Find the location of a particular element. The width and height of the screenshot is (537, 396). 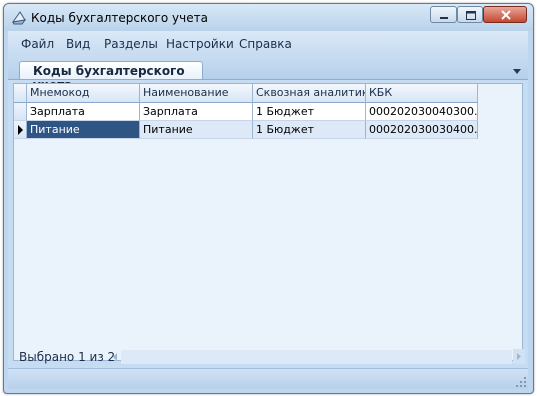

tab-accounting-codes: Коды бухгалтерского учета is located at coordinates (111, 76).